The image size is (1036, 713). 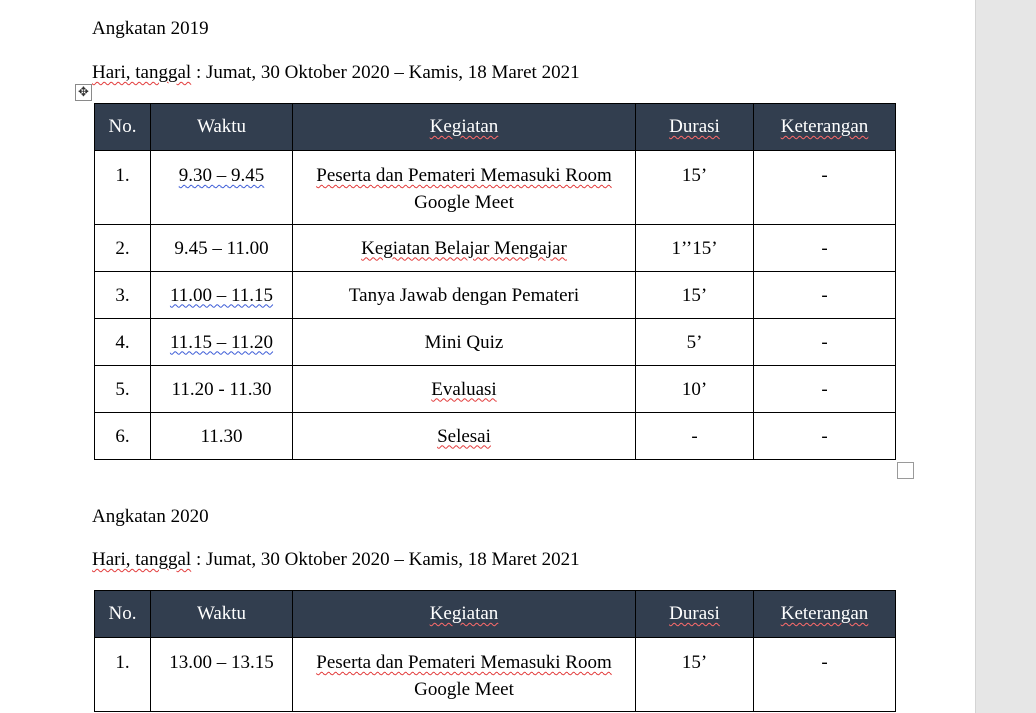 I want to click on cell-durasi: 1’’15’, so click(x=694, y=248).